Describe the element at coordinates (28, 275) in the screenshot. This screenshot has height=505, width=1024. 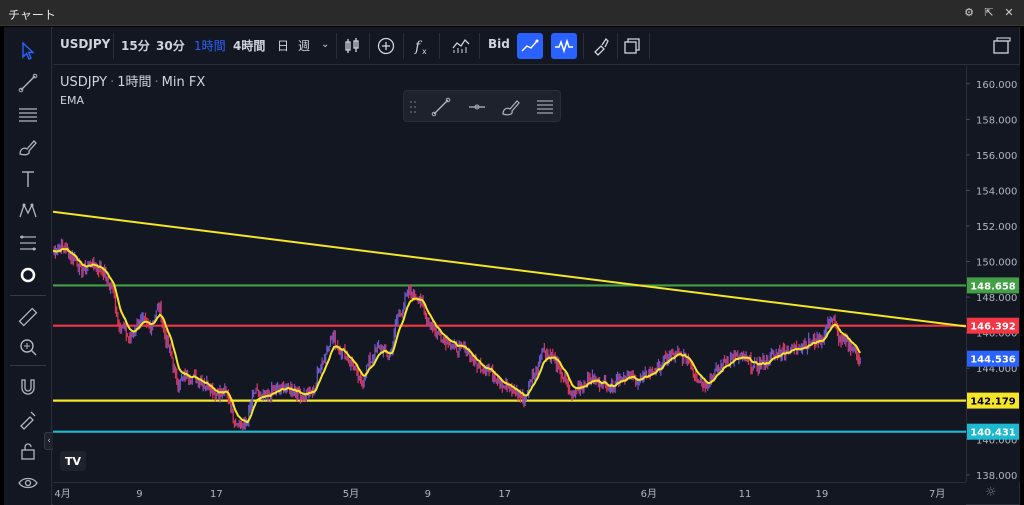
I see `shape-circle-icon` at that location.